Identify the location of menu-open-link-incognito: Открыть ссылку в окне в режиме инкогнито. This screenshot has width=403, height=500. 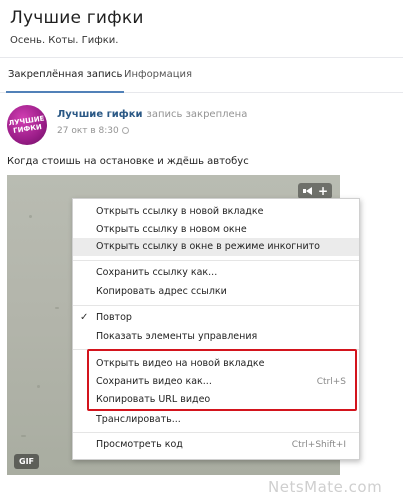
(216, 247).